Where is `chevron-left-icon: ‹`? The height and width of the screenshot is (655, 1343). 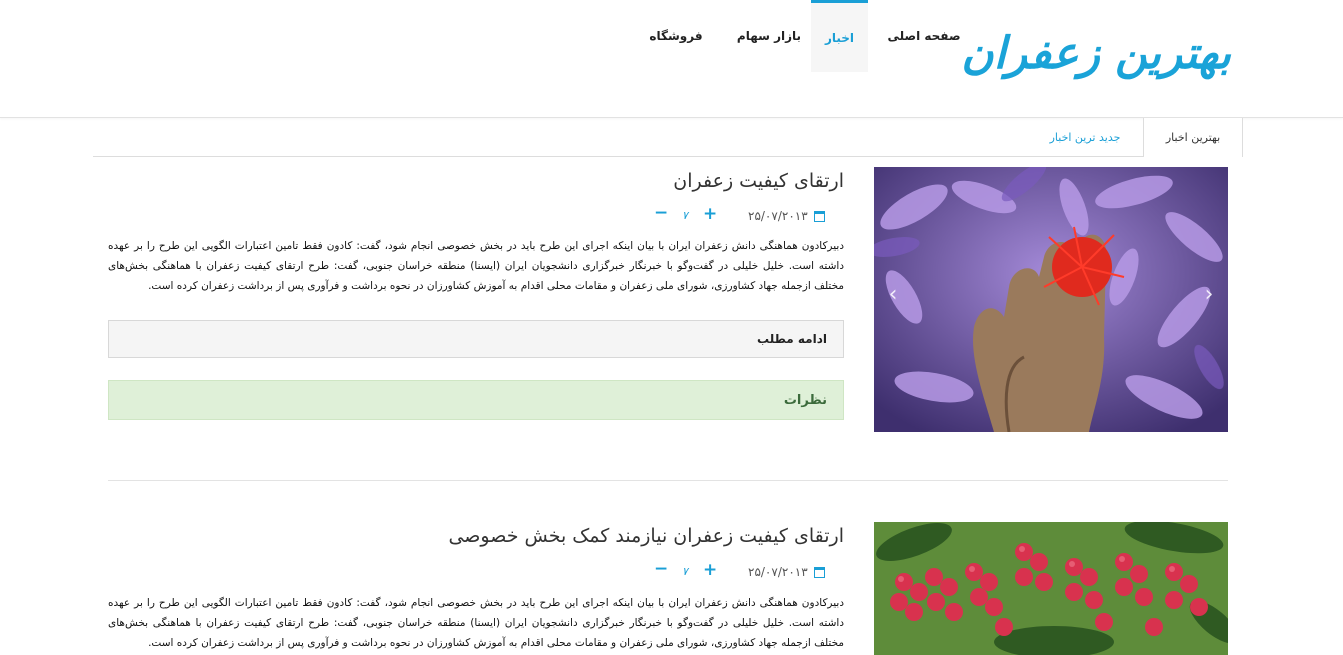 chevron-left-icon: ‹ is located at coordinates (893, 294).